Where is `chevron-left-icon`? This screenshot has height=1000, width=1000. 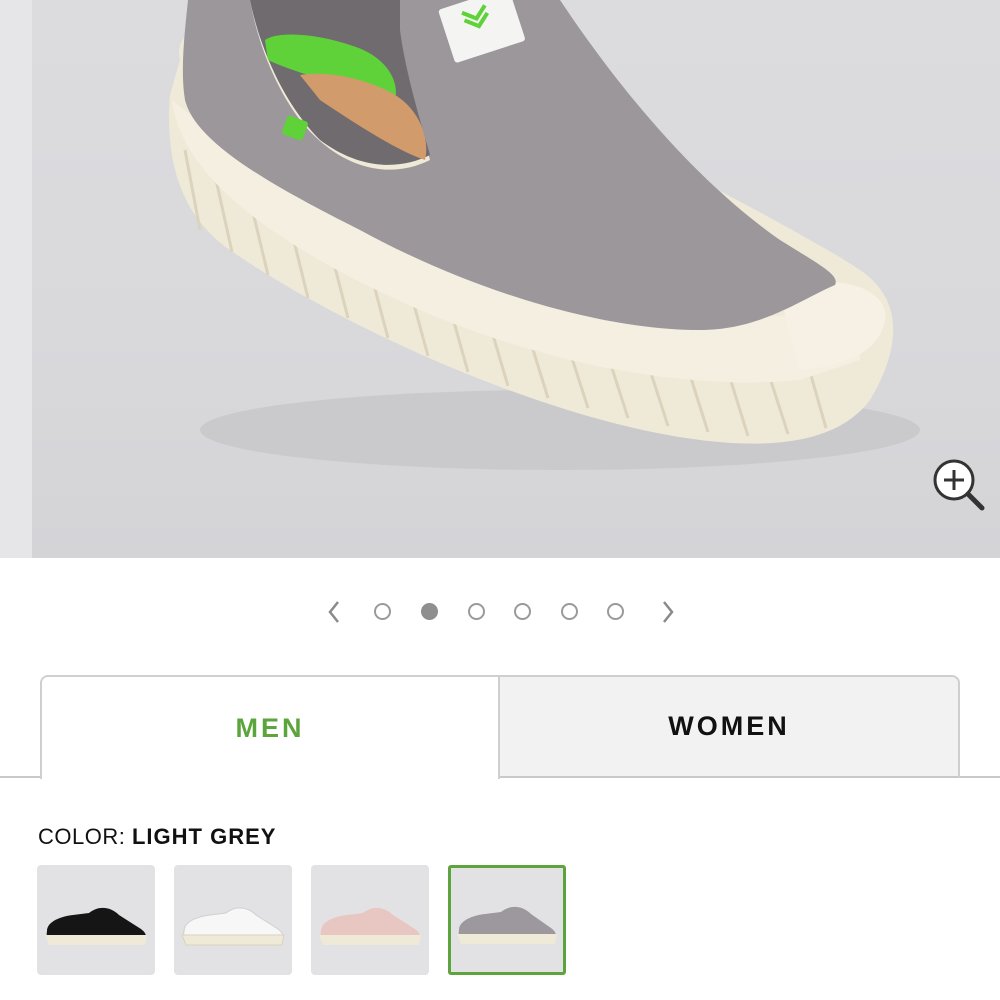 chevron-left-icon is located at coordinates (333, 612).